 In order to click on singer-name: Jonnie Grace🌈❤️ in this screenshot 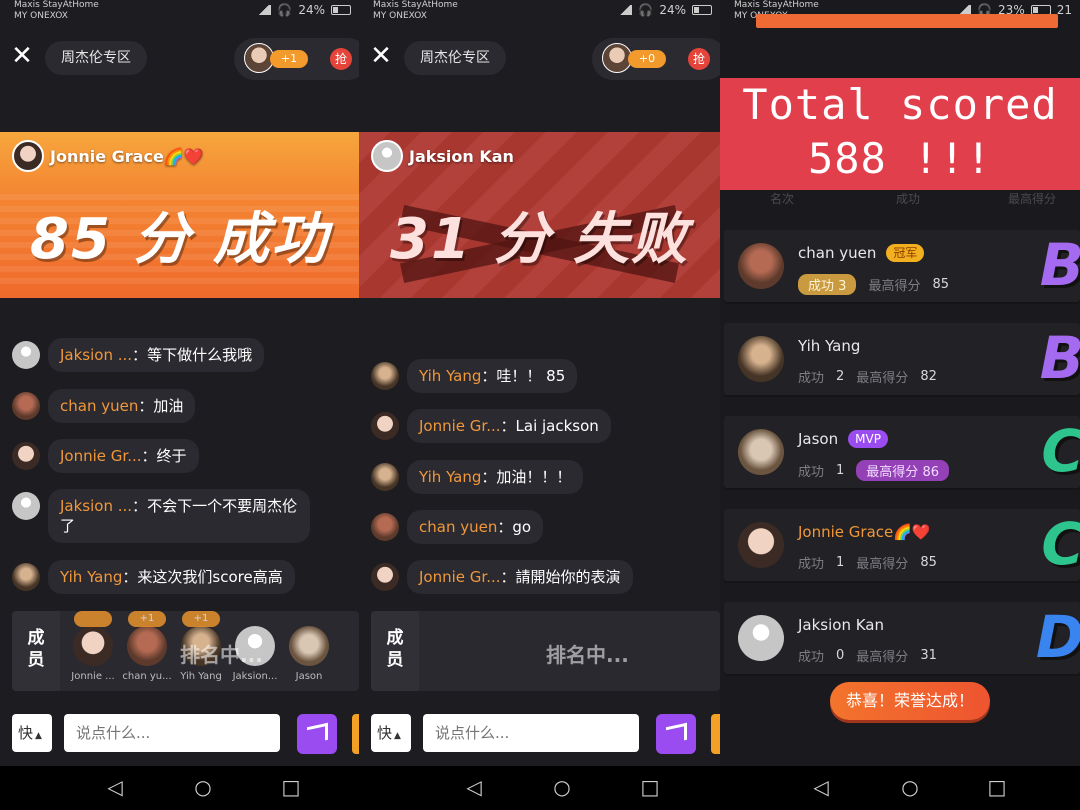, I will do `click(127, 156)`.